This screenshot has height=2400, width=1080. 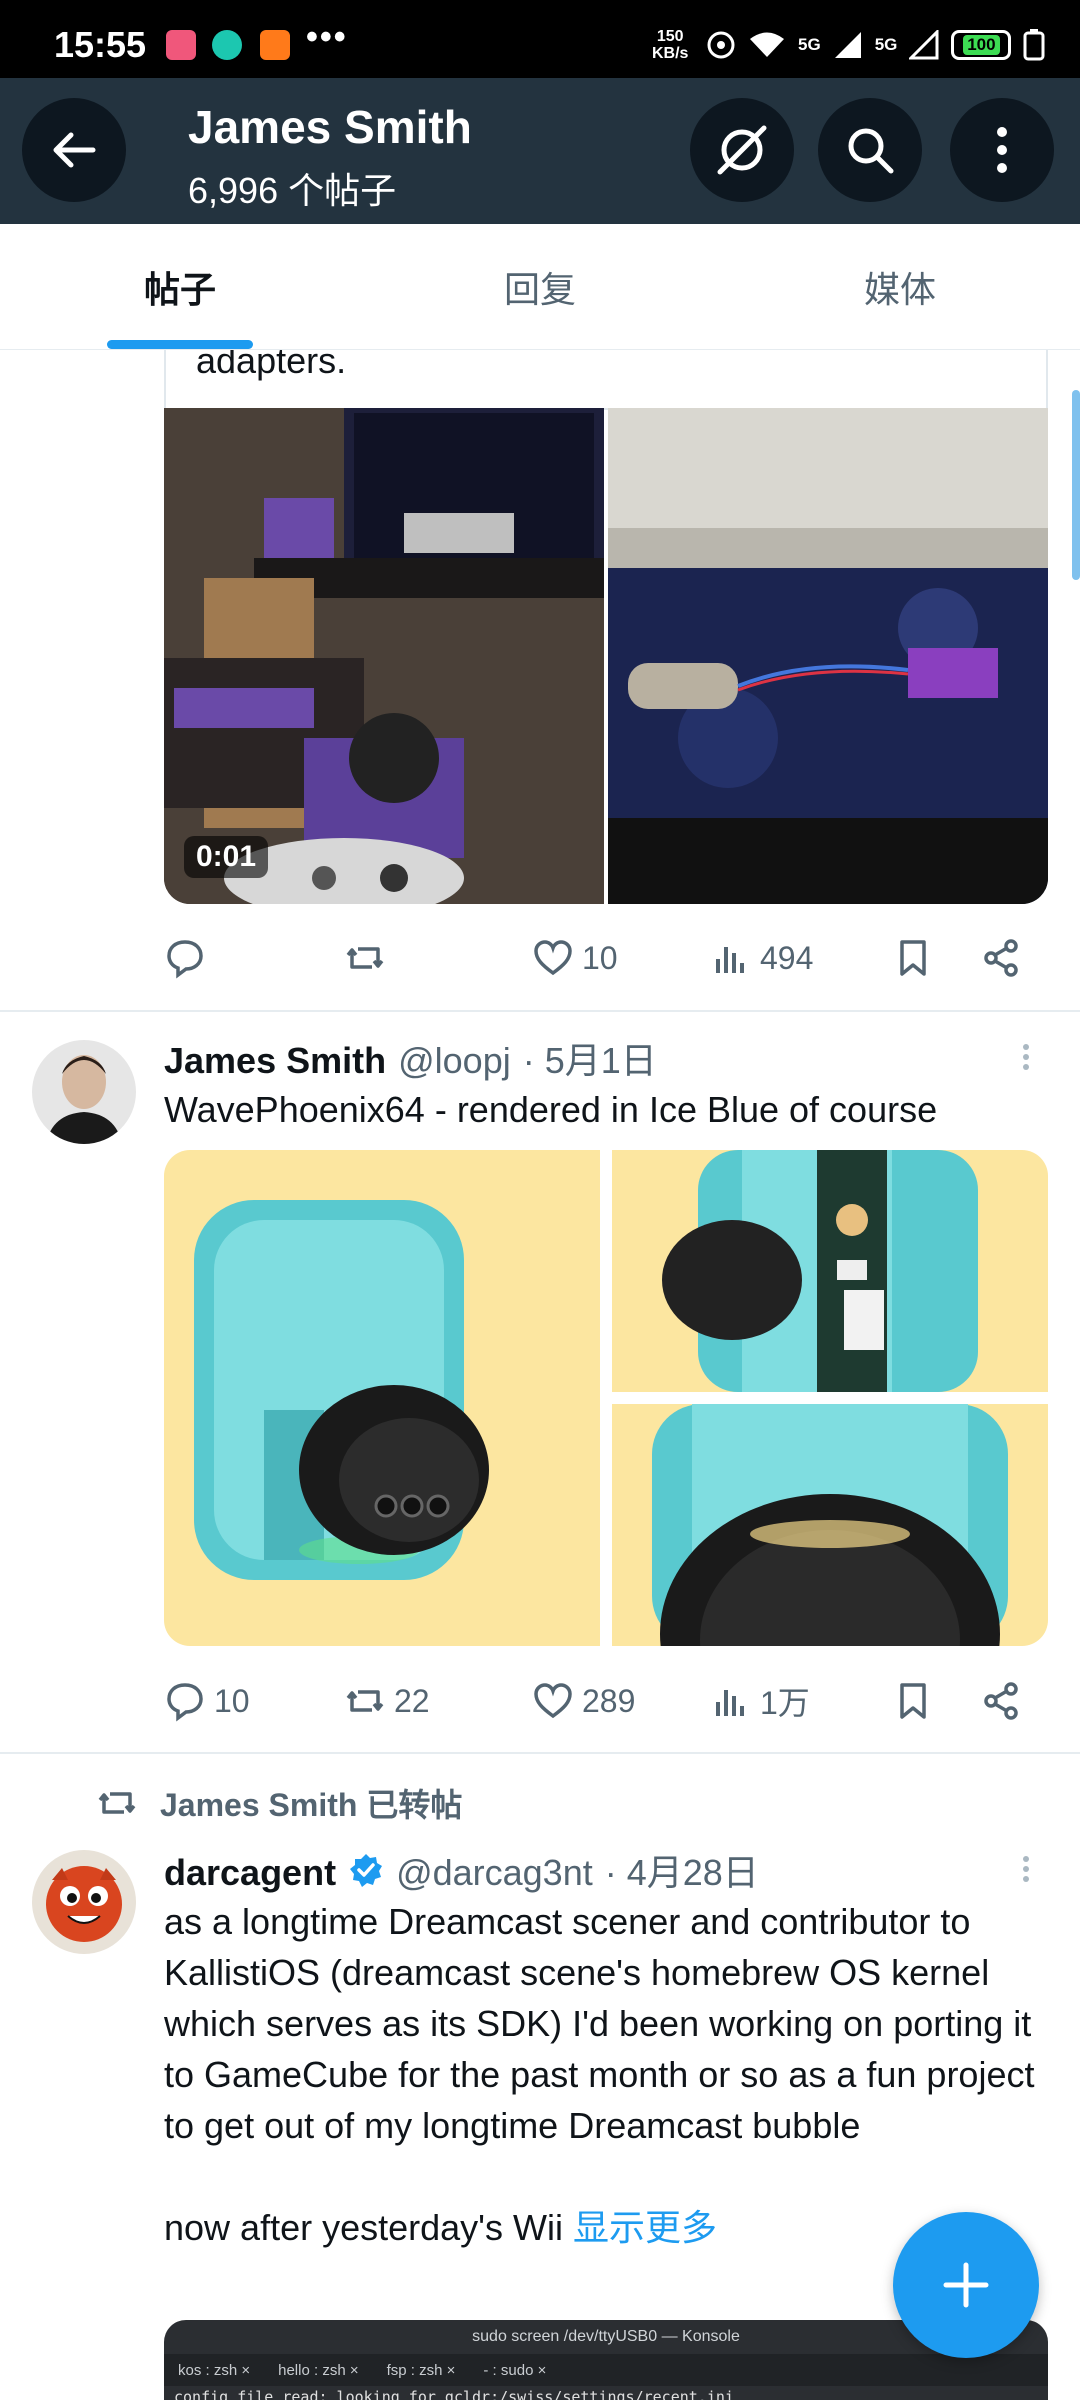 I want to click on like-button: 289, so click(x=583, y=1701).